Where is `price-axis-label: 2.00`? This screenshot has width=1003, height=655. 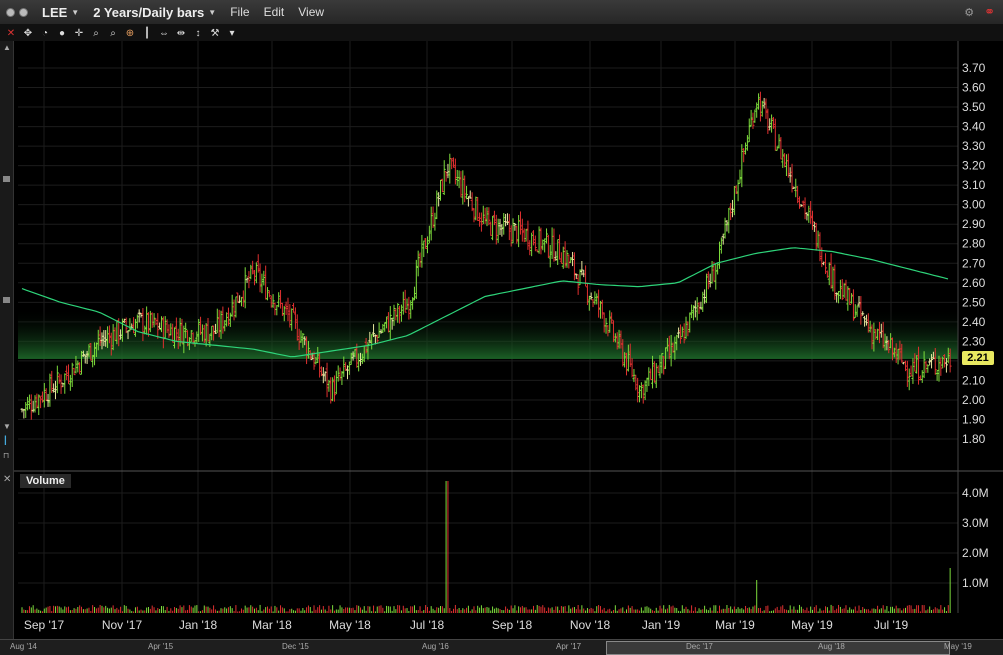
price-axis-label: 2.00 is located at coordinates (974, 400).